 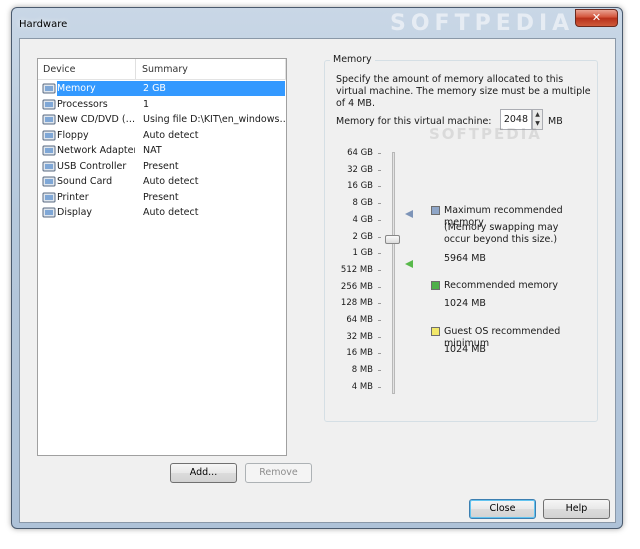 What do you see at coordinates (92, 166) in the screenshot?
I see `device-name: USB Controller` at bounding box center [92, 166].